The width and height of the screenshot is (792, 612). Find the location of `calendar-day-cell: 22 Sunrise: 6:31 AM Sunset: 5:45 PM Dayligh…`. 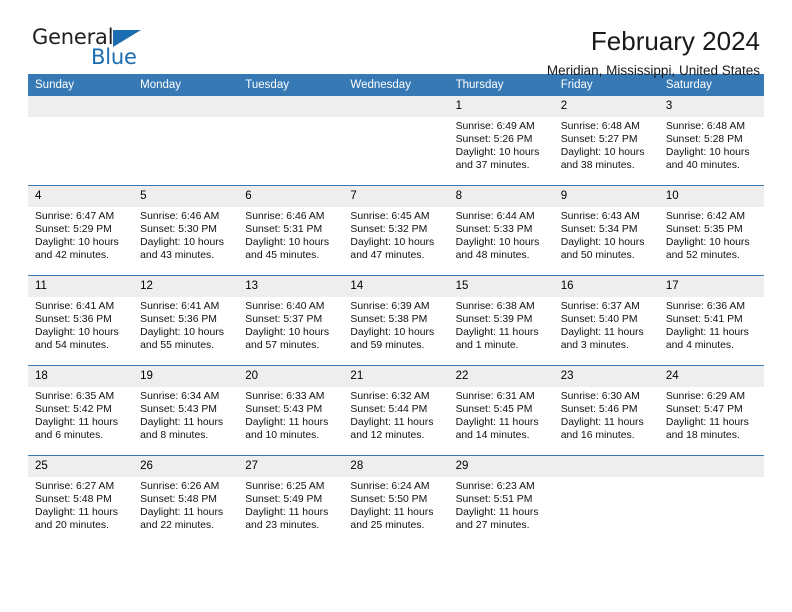

calendar-day-cell: 22 Sunrise: 6:31 AM Sunset: 5:45 PM Dayligh… is located at coordinates (501, 410).